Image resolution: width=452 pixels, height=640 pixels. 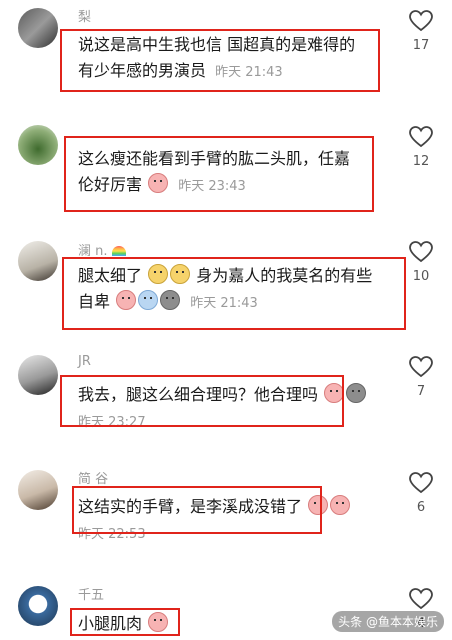 I want to click on comment-text-line: 这么瘦还能看到手臂的肱二头肌，任嘉, so click(x=214, y=158).